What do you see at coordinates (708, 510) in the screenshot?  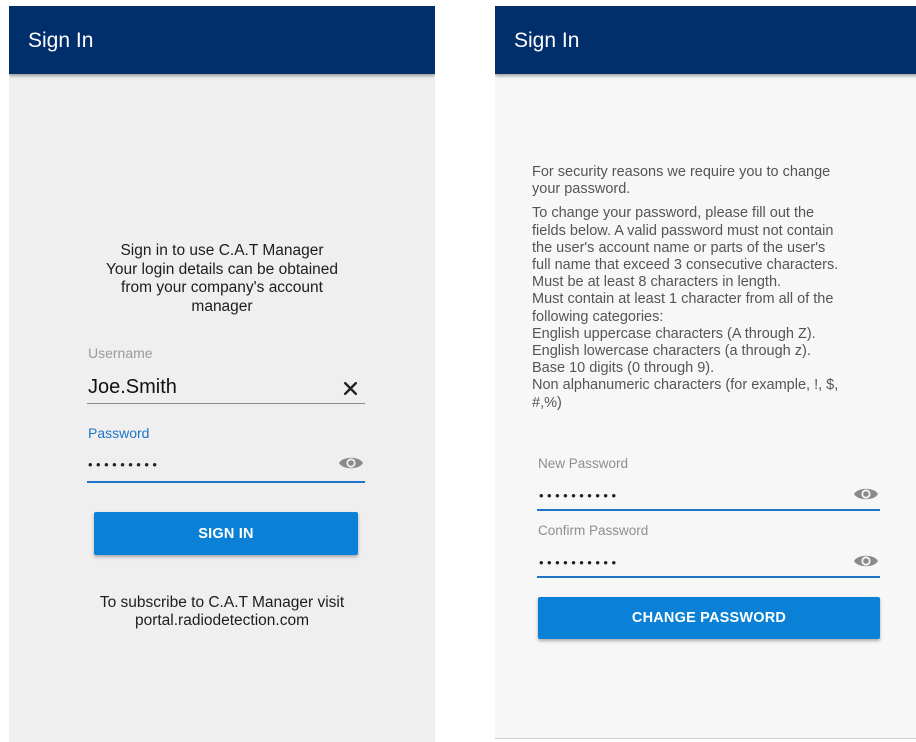 I see `new-password-underline` at bounding box center [708, 510].